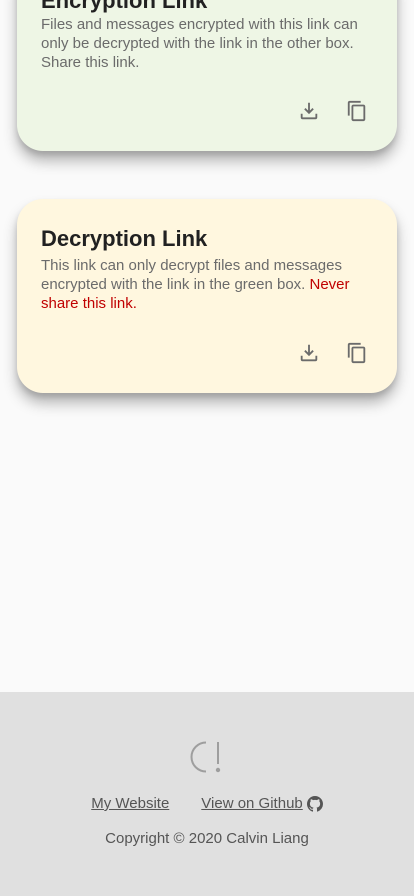  I want to click on decryption-download-button, so click(309, 353).